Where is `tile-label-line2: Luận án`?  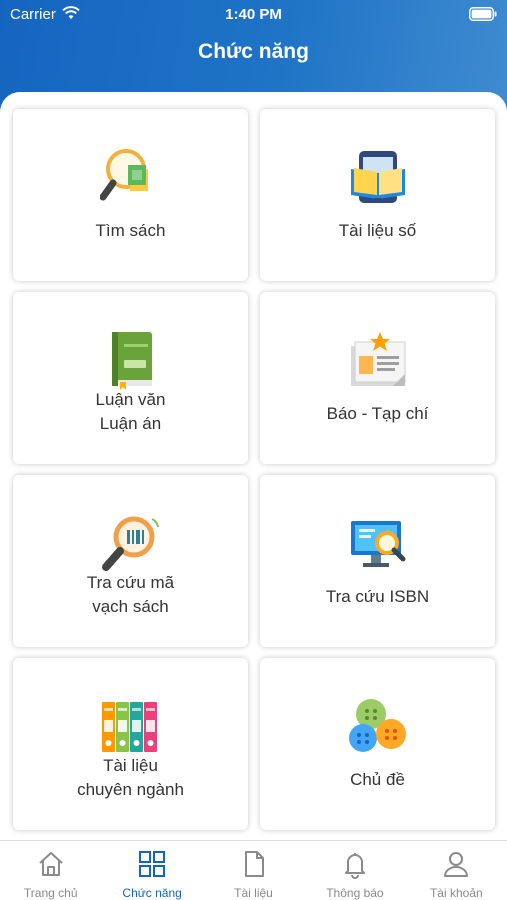 tile-label-line2: Luận án is located at coordinates (130, 423).